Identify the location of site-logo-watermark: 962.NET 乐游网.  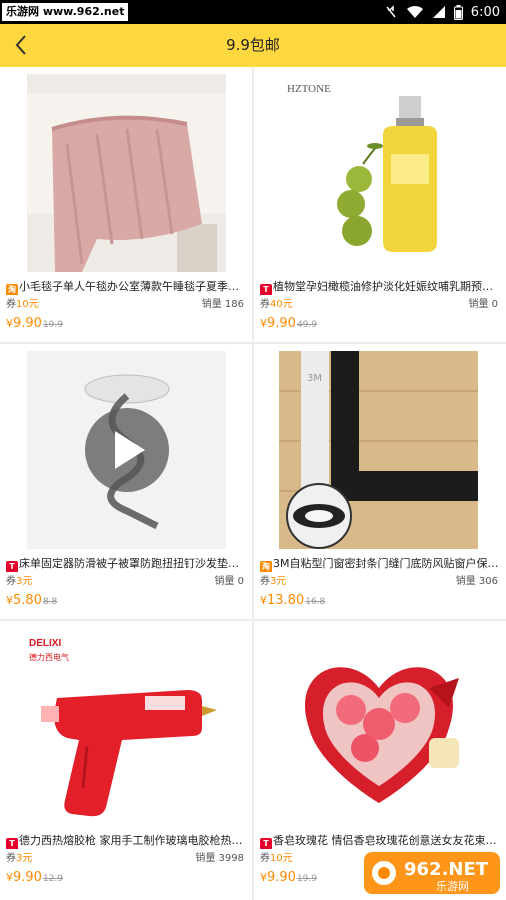
(432, 873).